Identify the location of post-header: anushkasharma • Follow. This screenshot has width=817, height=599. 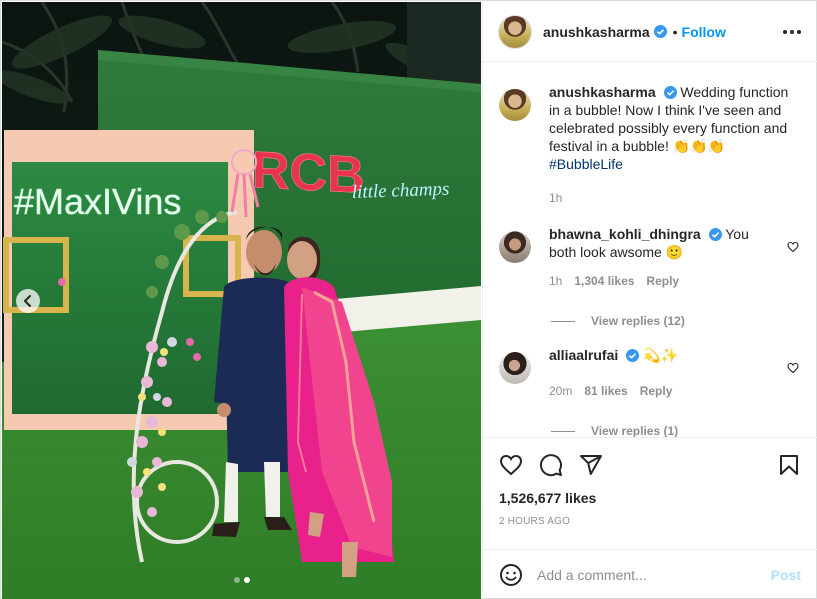
(650, 32).